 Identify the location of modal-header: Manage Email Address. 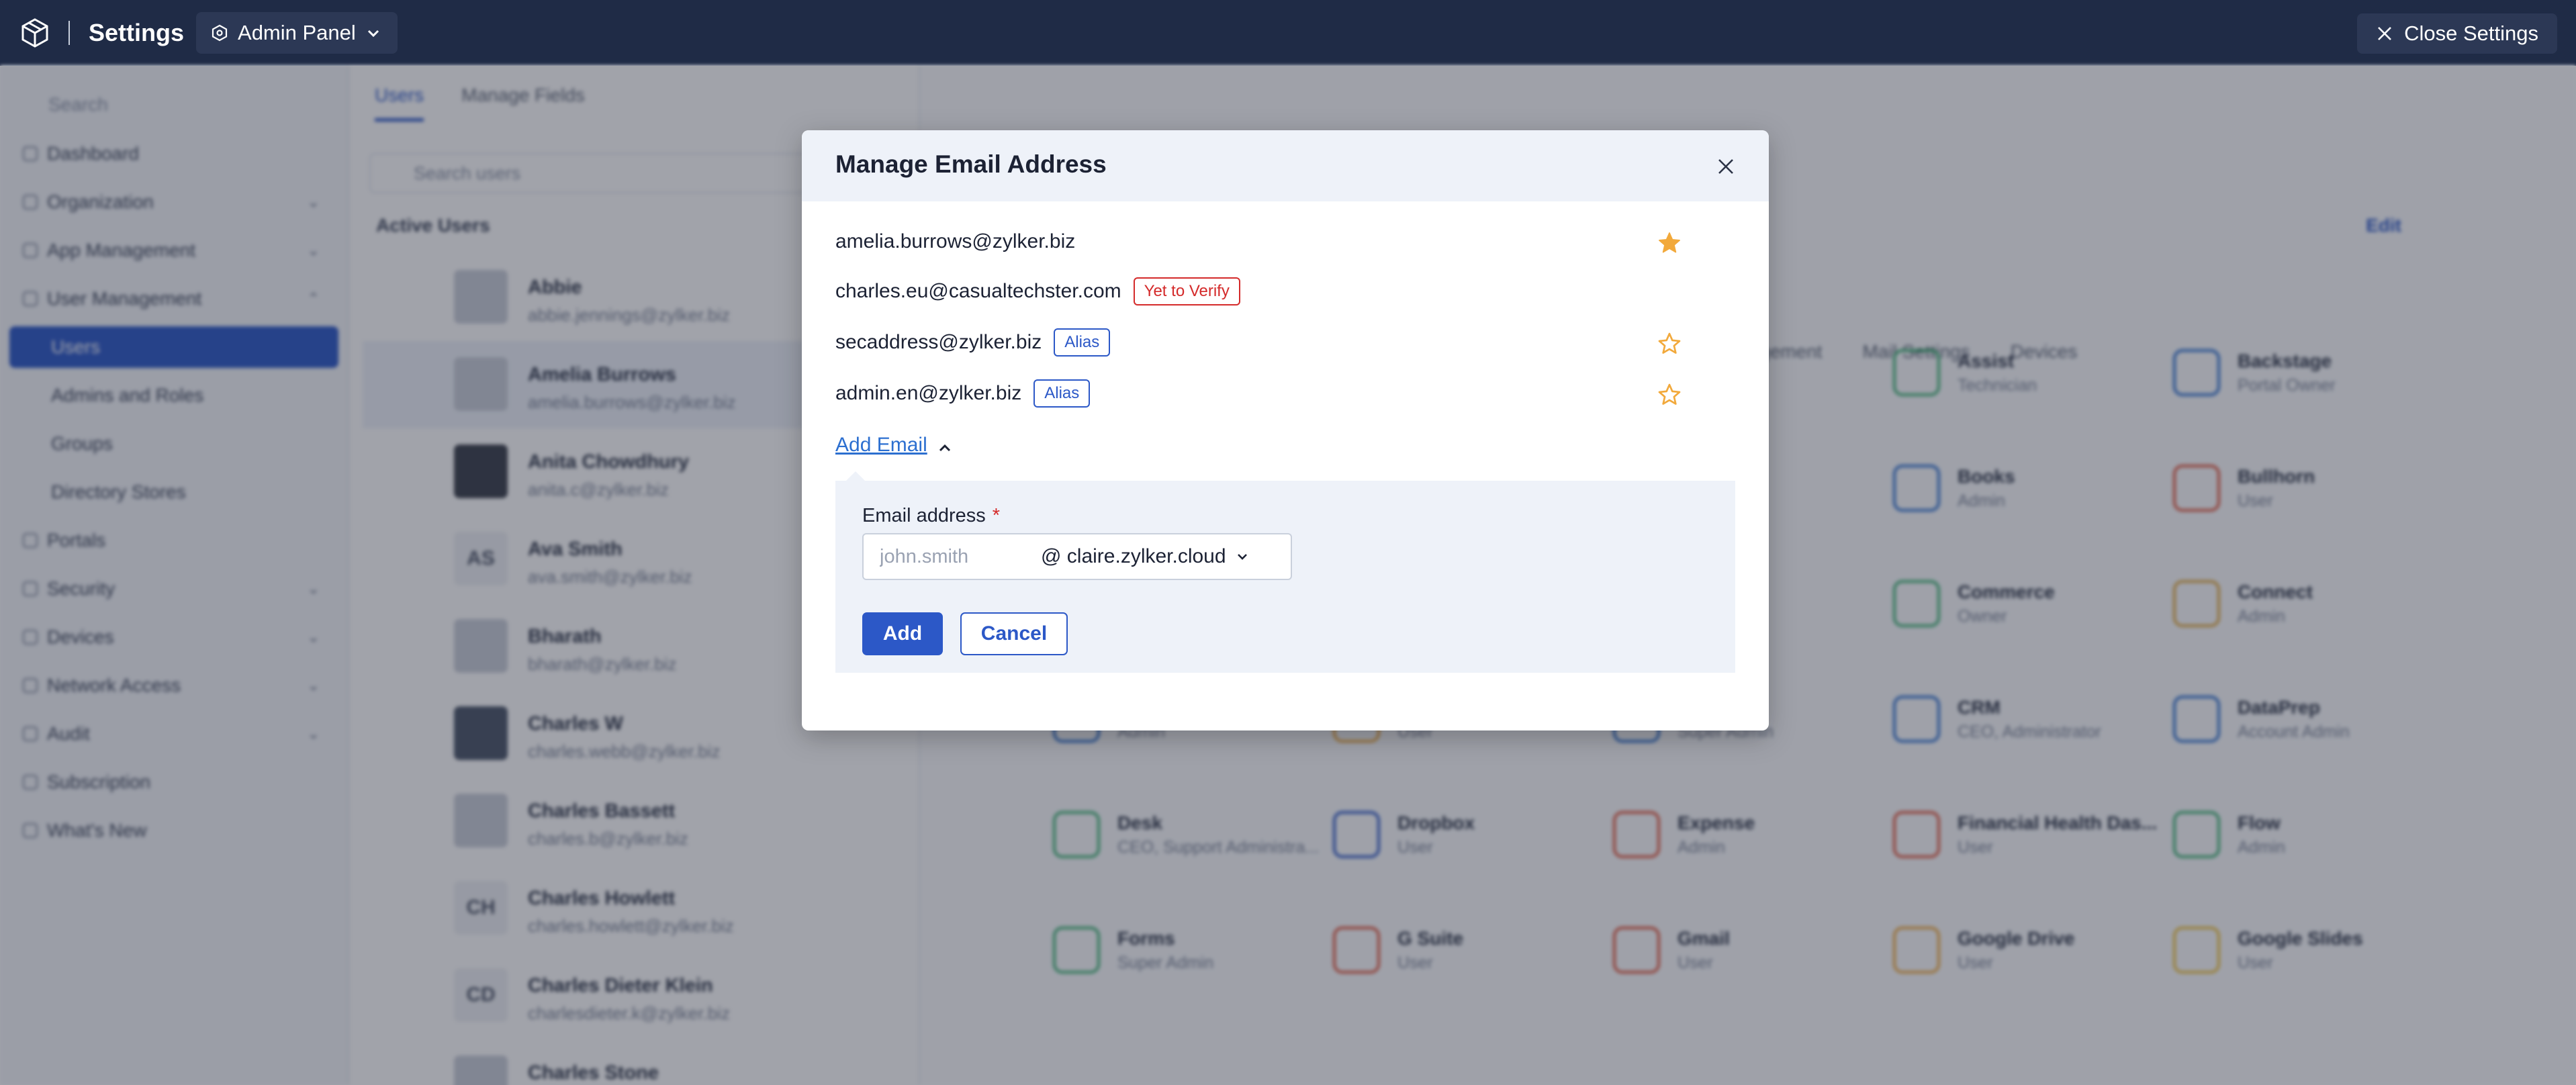
(1285, 165).